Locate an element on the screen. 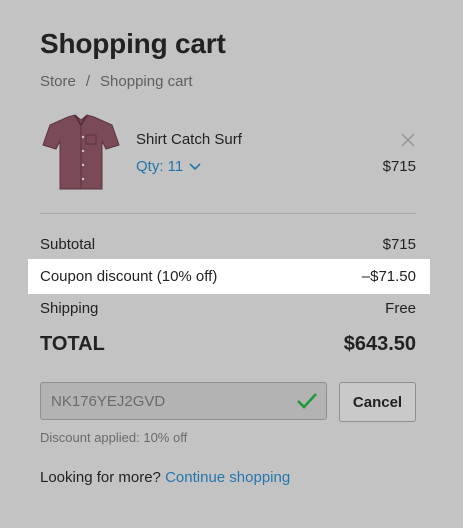  breadcrumb-store: Store is located at coordinates (58, 81).